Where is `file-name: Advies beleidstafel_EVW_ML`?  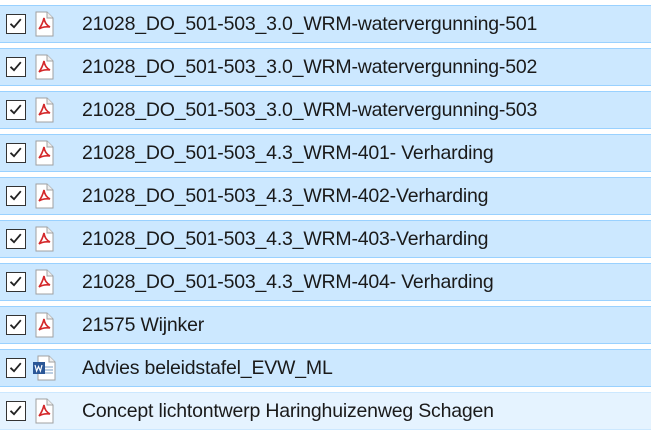 file-name: Advies beleidstafel_EVW_ML is located at coordinates (207, 368).